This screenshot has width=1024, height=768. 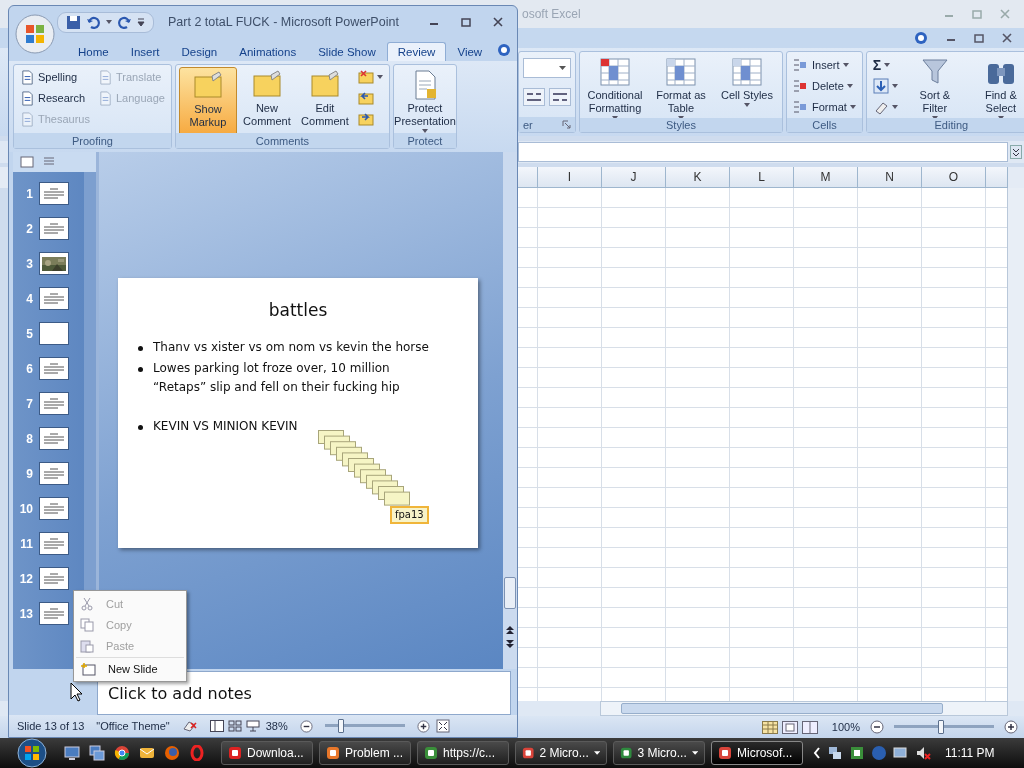 What do you see at coordinates (141, 22) in the screenshot?
I see `customize-icon` at bounding box center [141, 22].